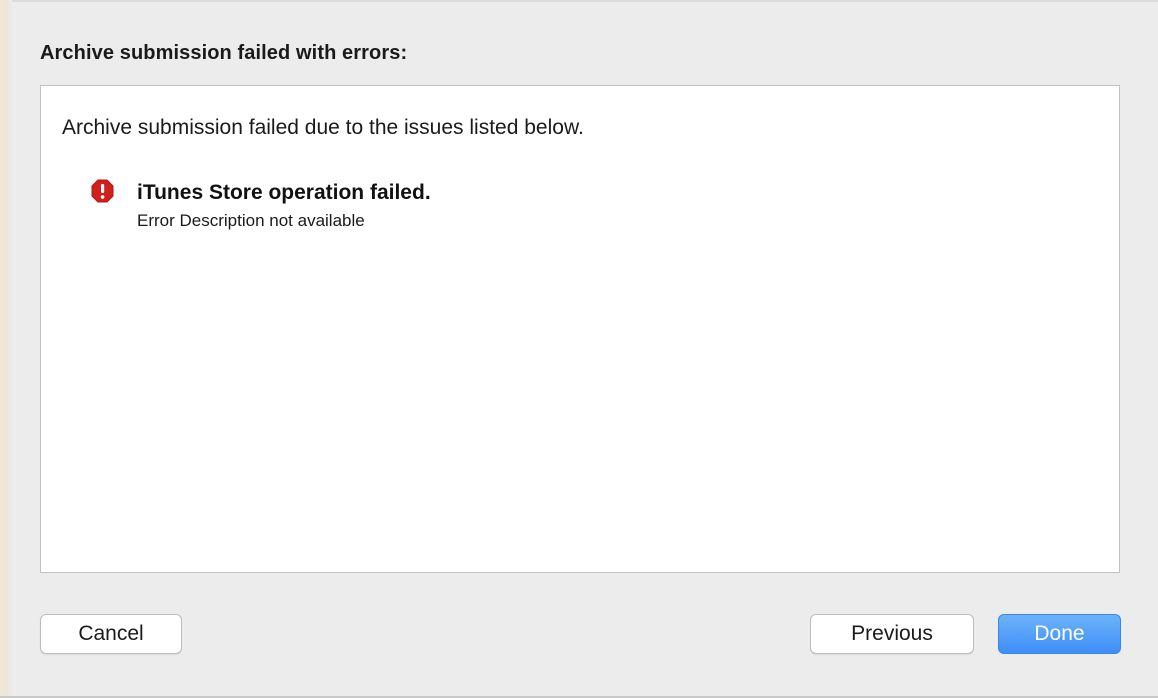 The height and width of the screenshot is (698, 1158). Describe the element at coordinates (284, 192) in the screenshot. I see `issue-title: iTunes Store operation failed.` at that location.